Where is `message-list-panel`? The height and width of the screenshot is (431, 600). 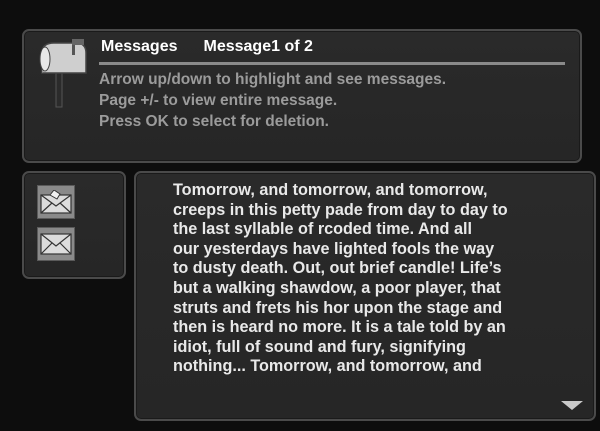 message-list-panel is located at coordinates (74, 225).